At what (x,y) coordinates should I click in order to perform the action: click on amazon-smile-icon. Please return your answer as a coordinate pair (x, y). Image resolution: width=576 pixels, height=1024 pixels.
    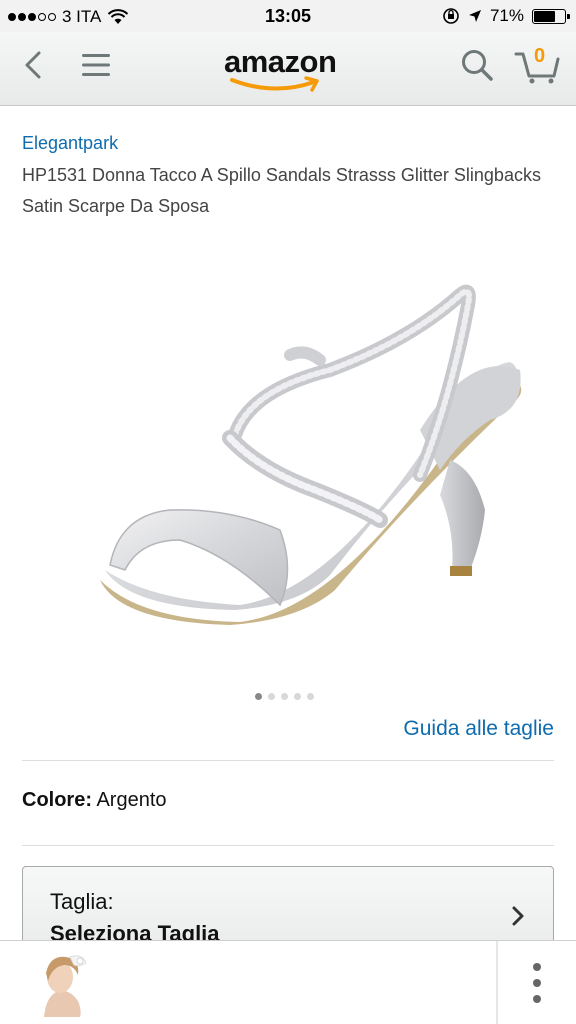
    Looking at the image, I should click on (274, 84).